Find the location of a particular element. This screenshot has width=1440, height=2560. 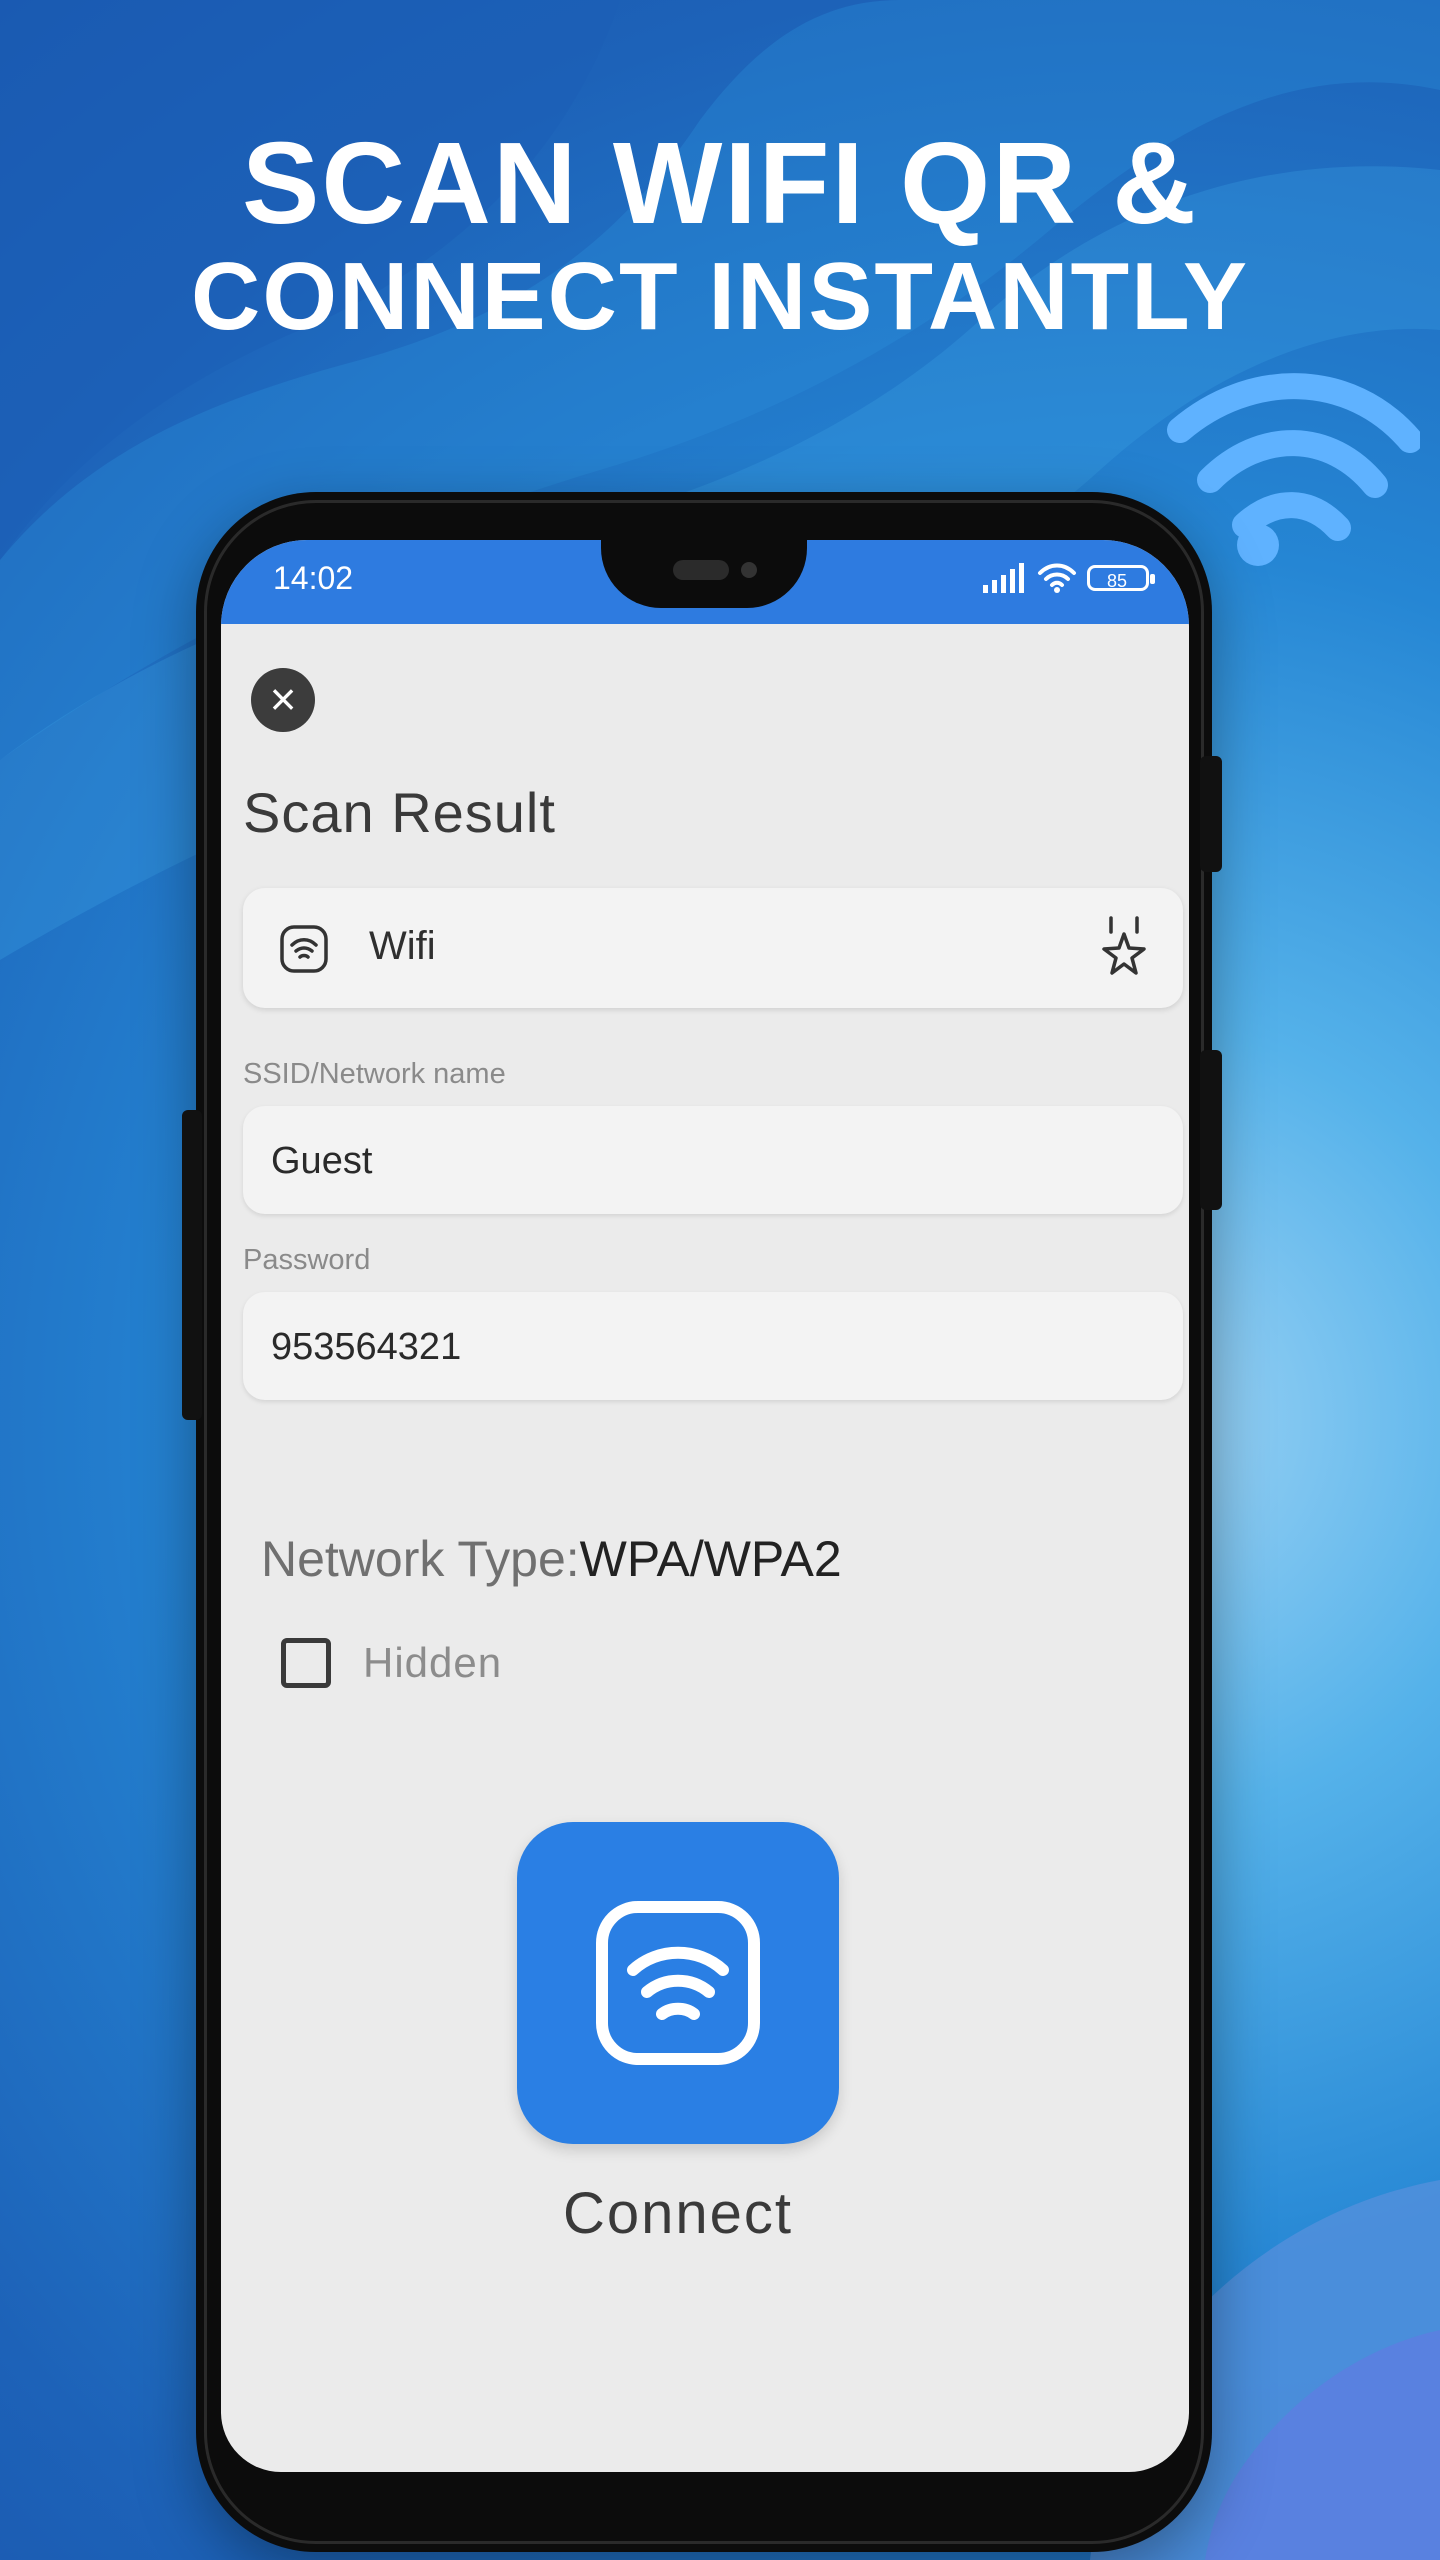

connect-label: Connect is located at coordinates (678, 2213).